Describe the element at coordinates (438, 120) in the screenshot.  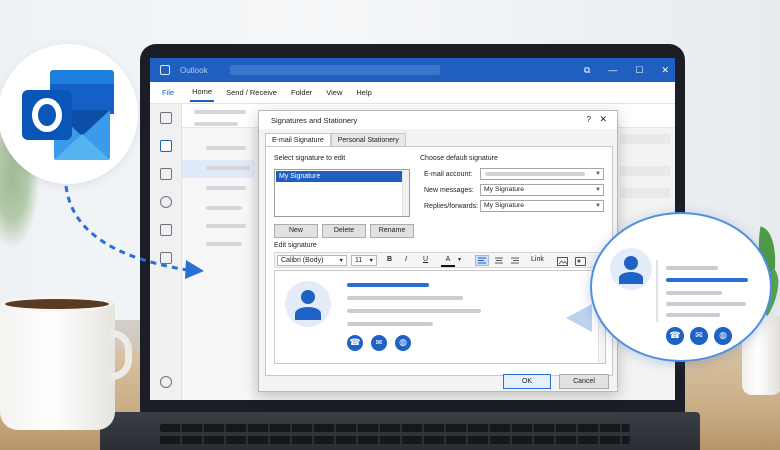
I see `dialog-titlebar: Signatures and Stationery ? ✕` at that location.